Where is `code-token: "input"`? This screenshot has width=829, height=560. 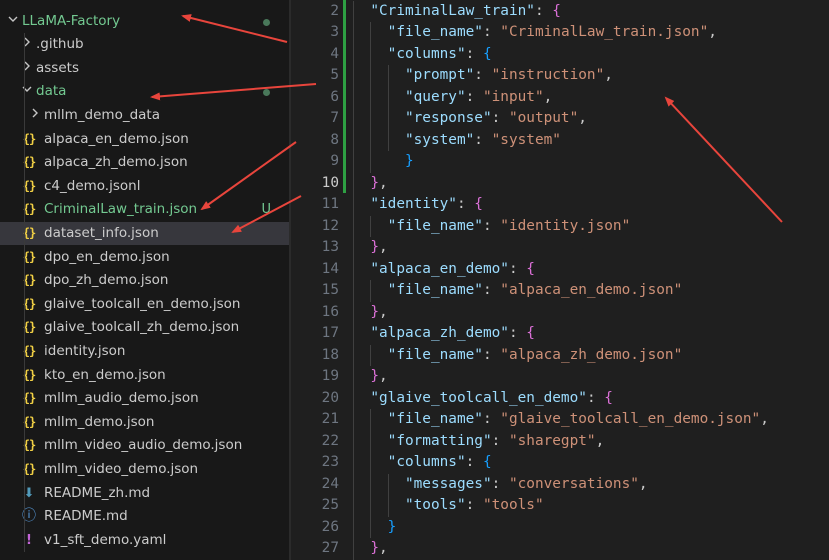
code-token: "input" is located at coordinates (513, 96).